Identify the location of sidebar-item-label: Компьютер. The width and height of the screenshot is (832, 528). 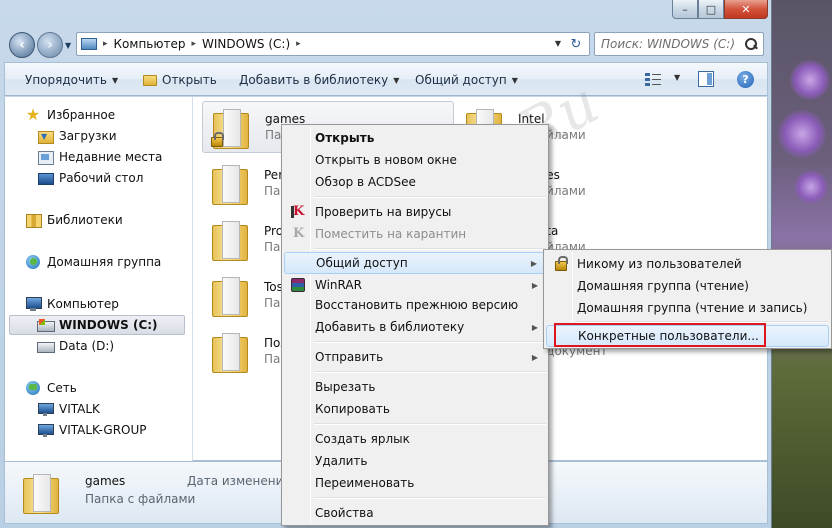
(83, 304).